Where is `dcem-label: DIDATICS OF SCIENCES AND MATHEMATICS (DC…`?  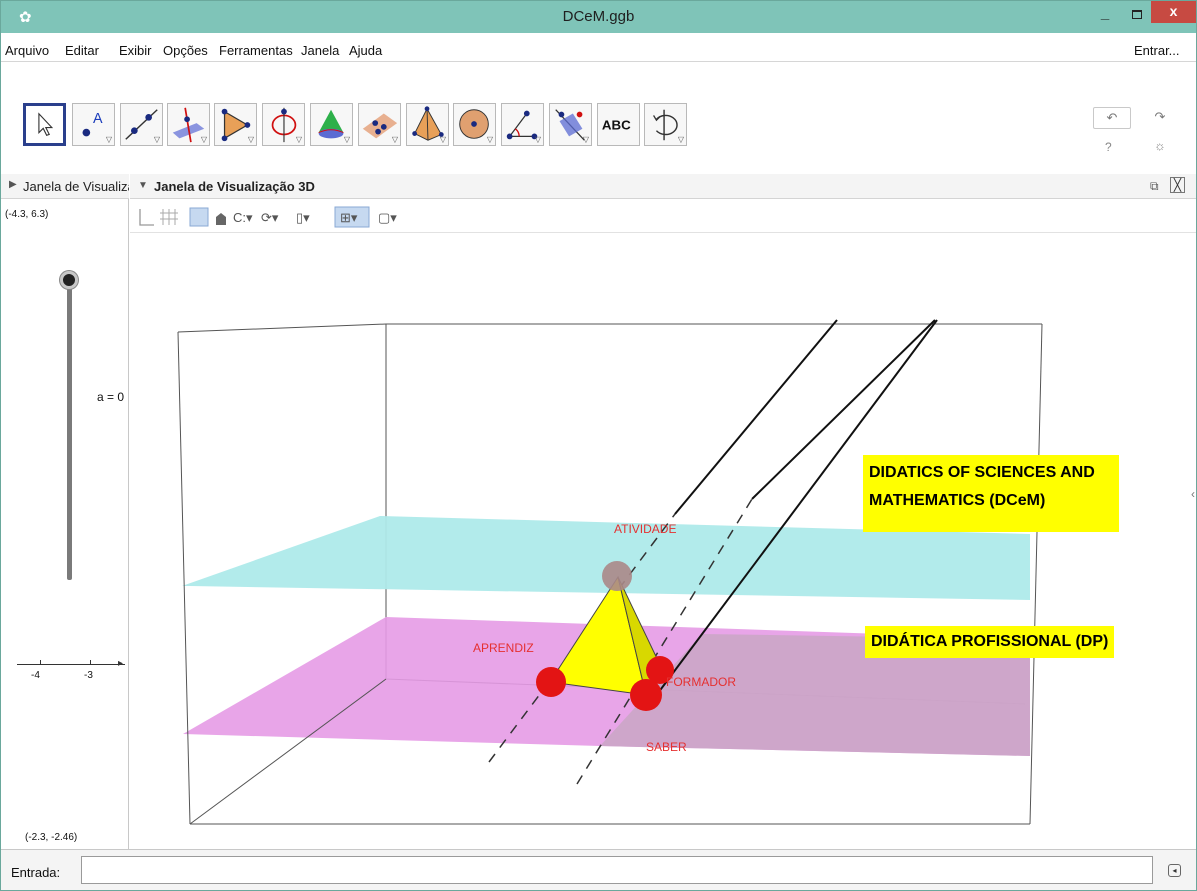
dcem-label: DIDATICS OF SCIENCES AND MATHEMATICS (DC… is located at coordinates (991, 493).